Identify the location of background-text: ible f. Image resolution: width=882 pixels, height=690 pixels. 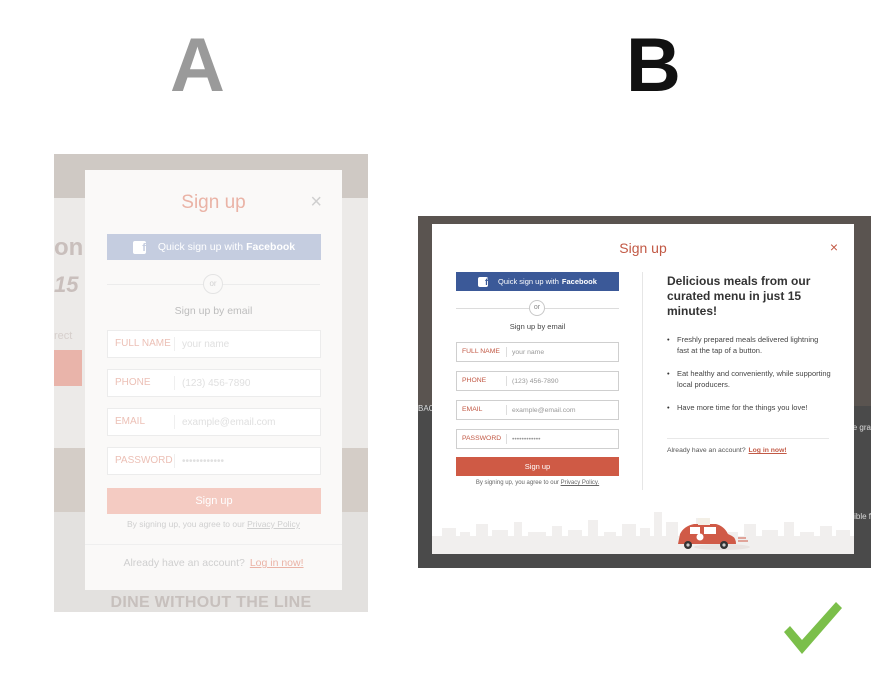
(862, 516).